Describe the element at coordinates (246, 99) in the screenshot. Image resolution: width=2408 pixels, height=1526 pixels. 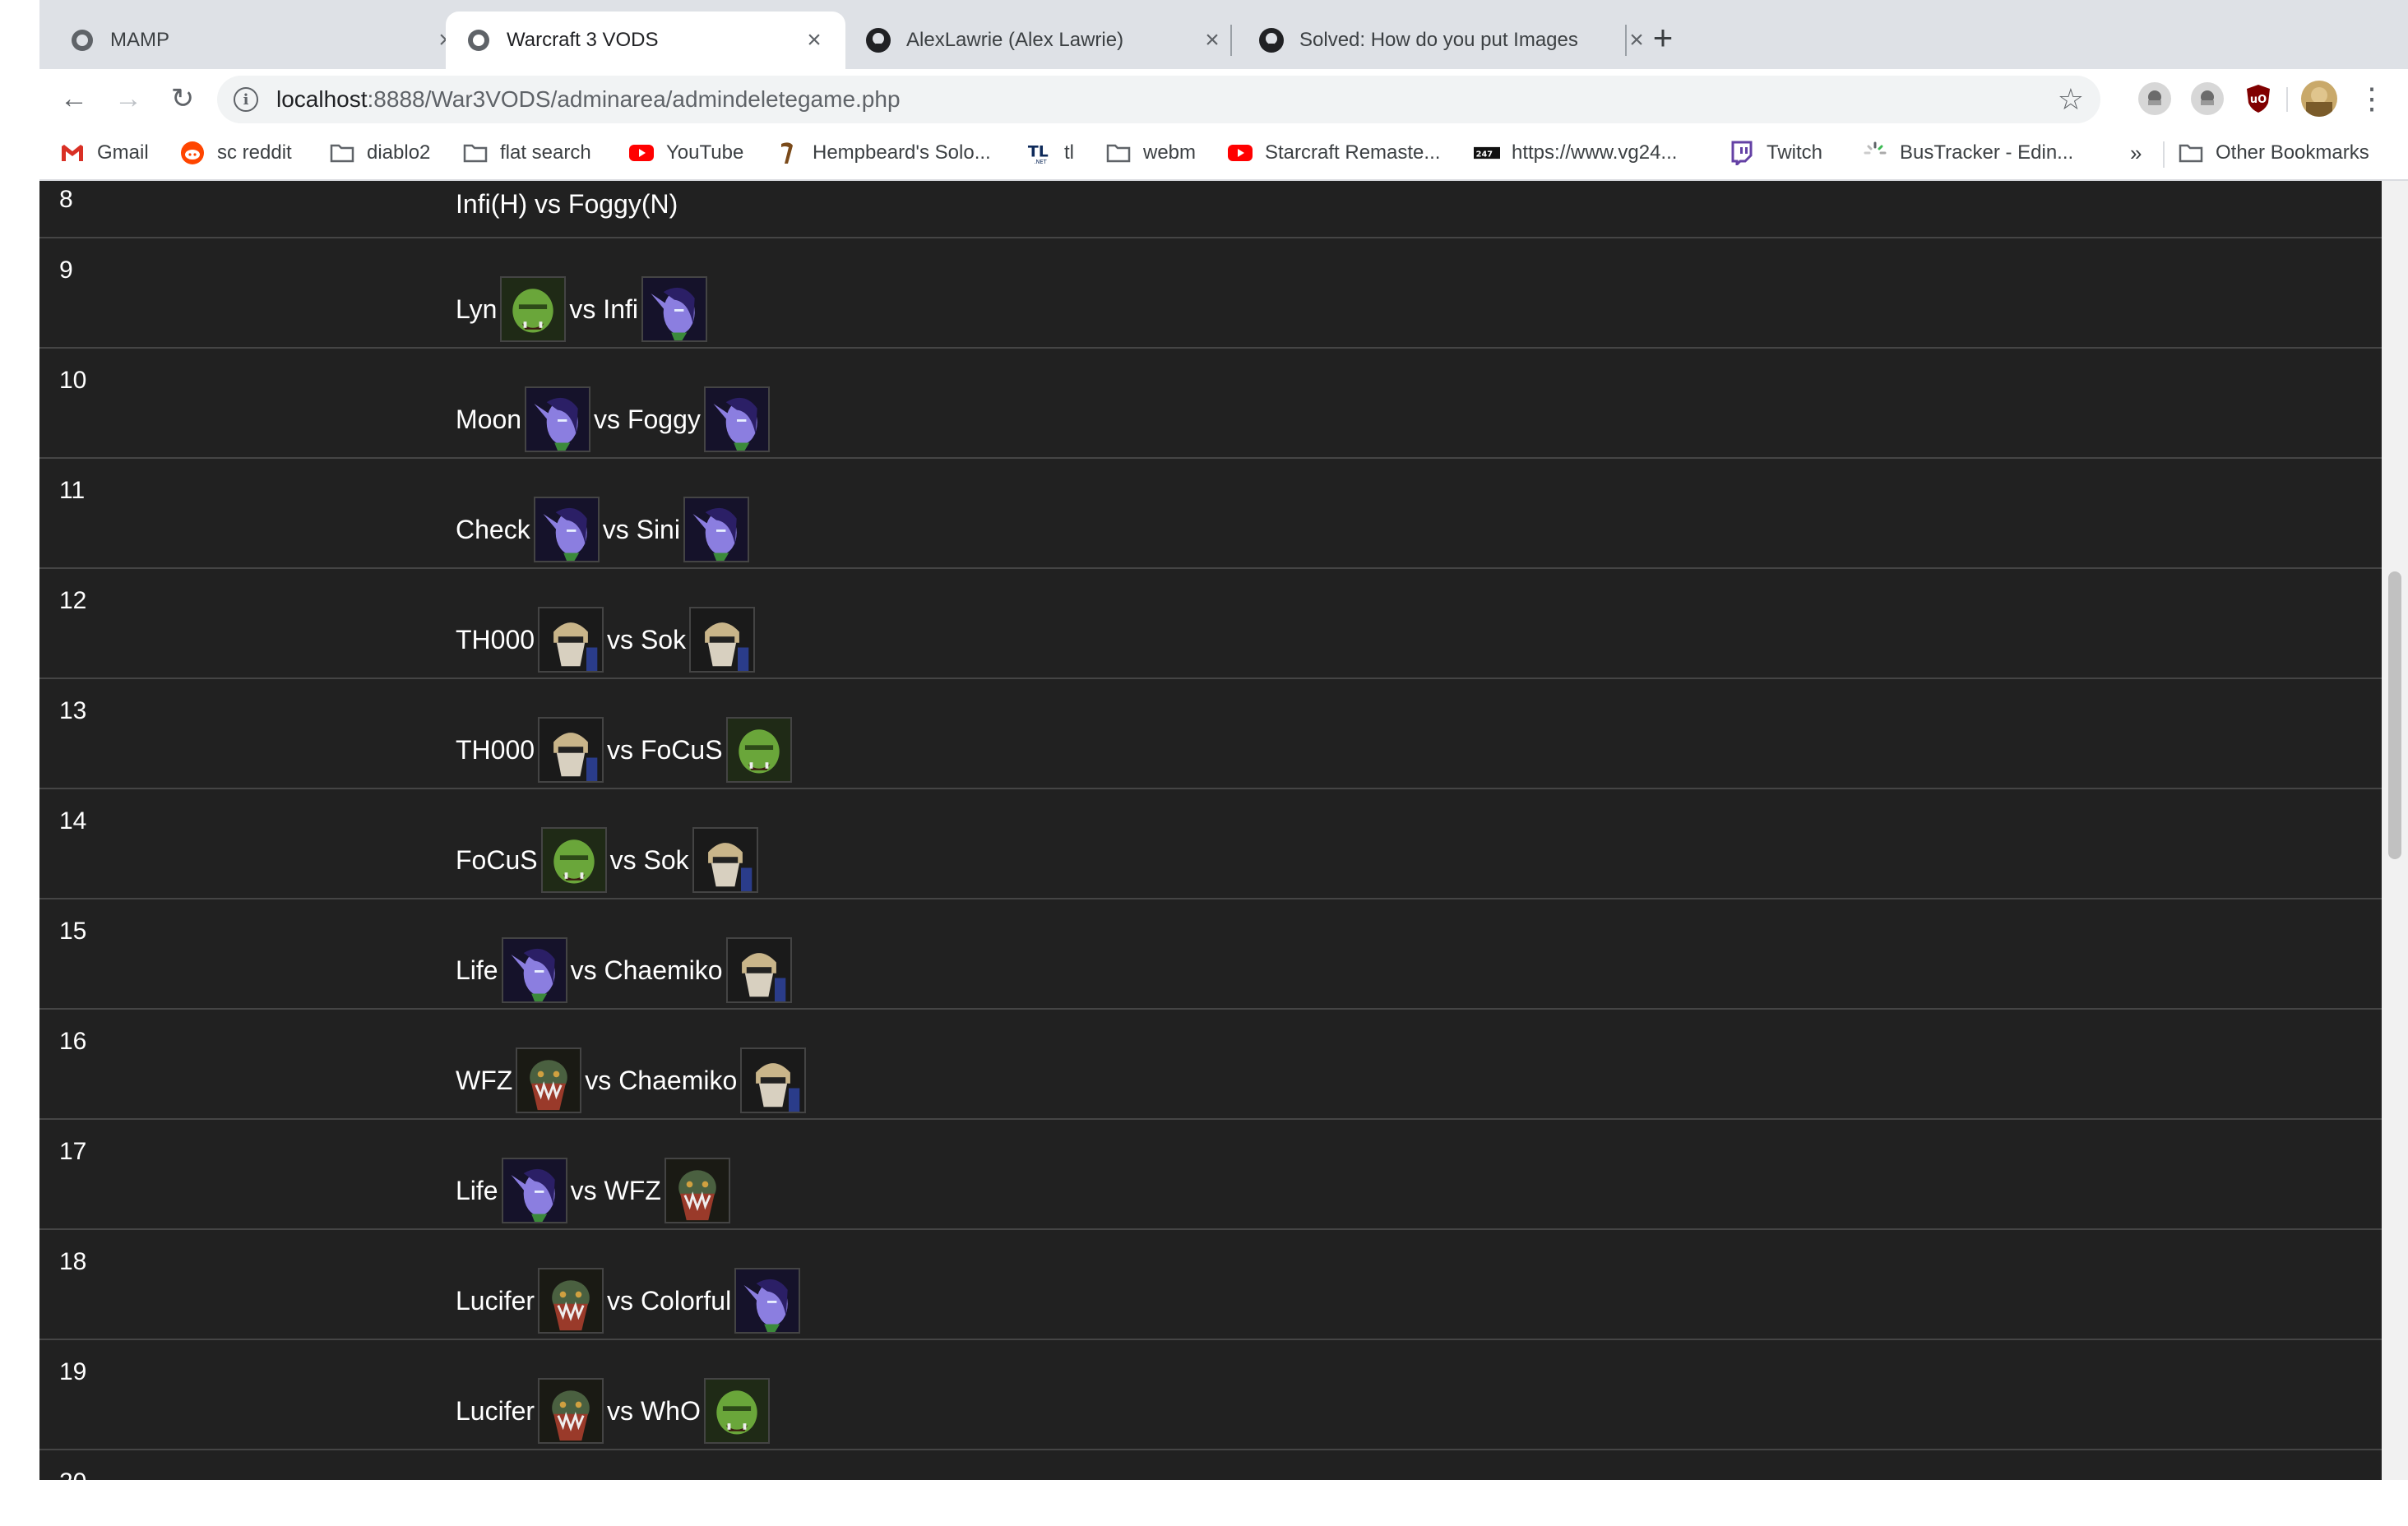
I see `info-icon: i` at that location.